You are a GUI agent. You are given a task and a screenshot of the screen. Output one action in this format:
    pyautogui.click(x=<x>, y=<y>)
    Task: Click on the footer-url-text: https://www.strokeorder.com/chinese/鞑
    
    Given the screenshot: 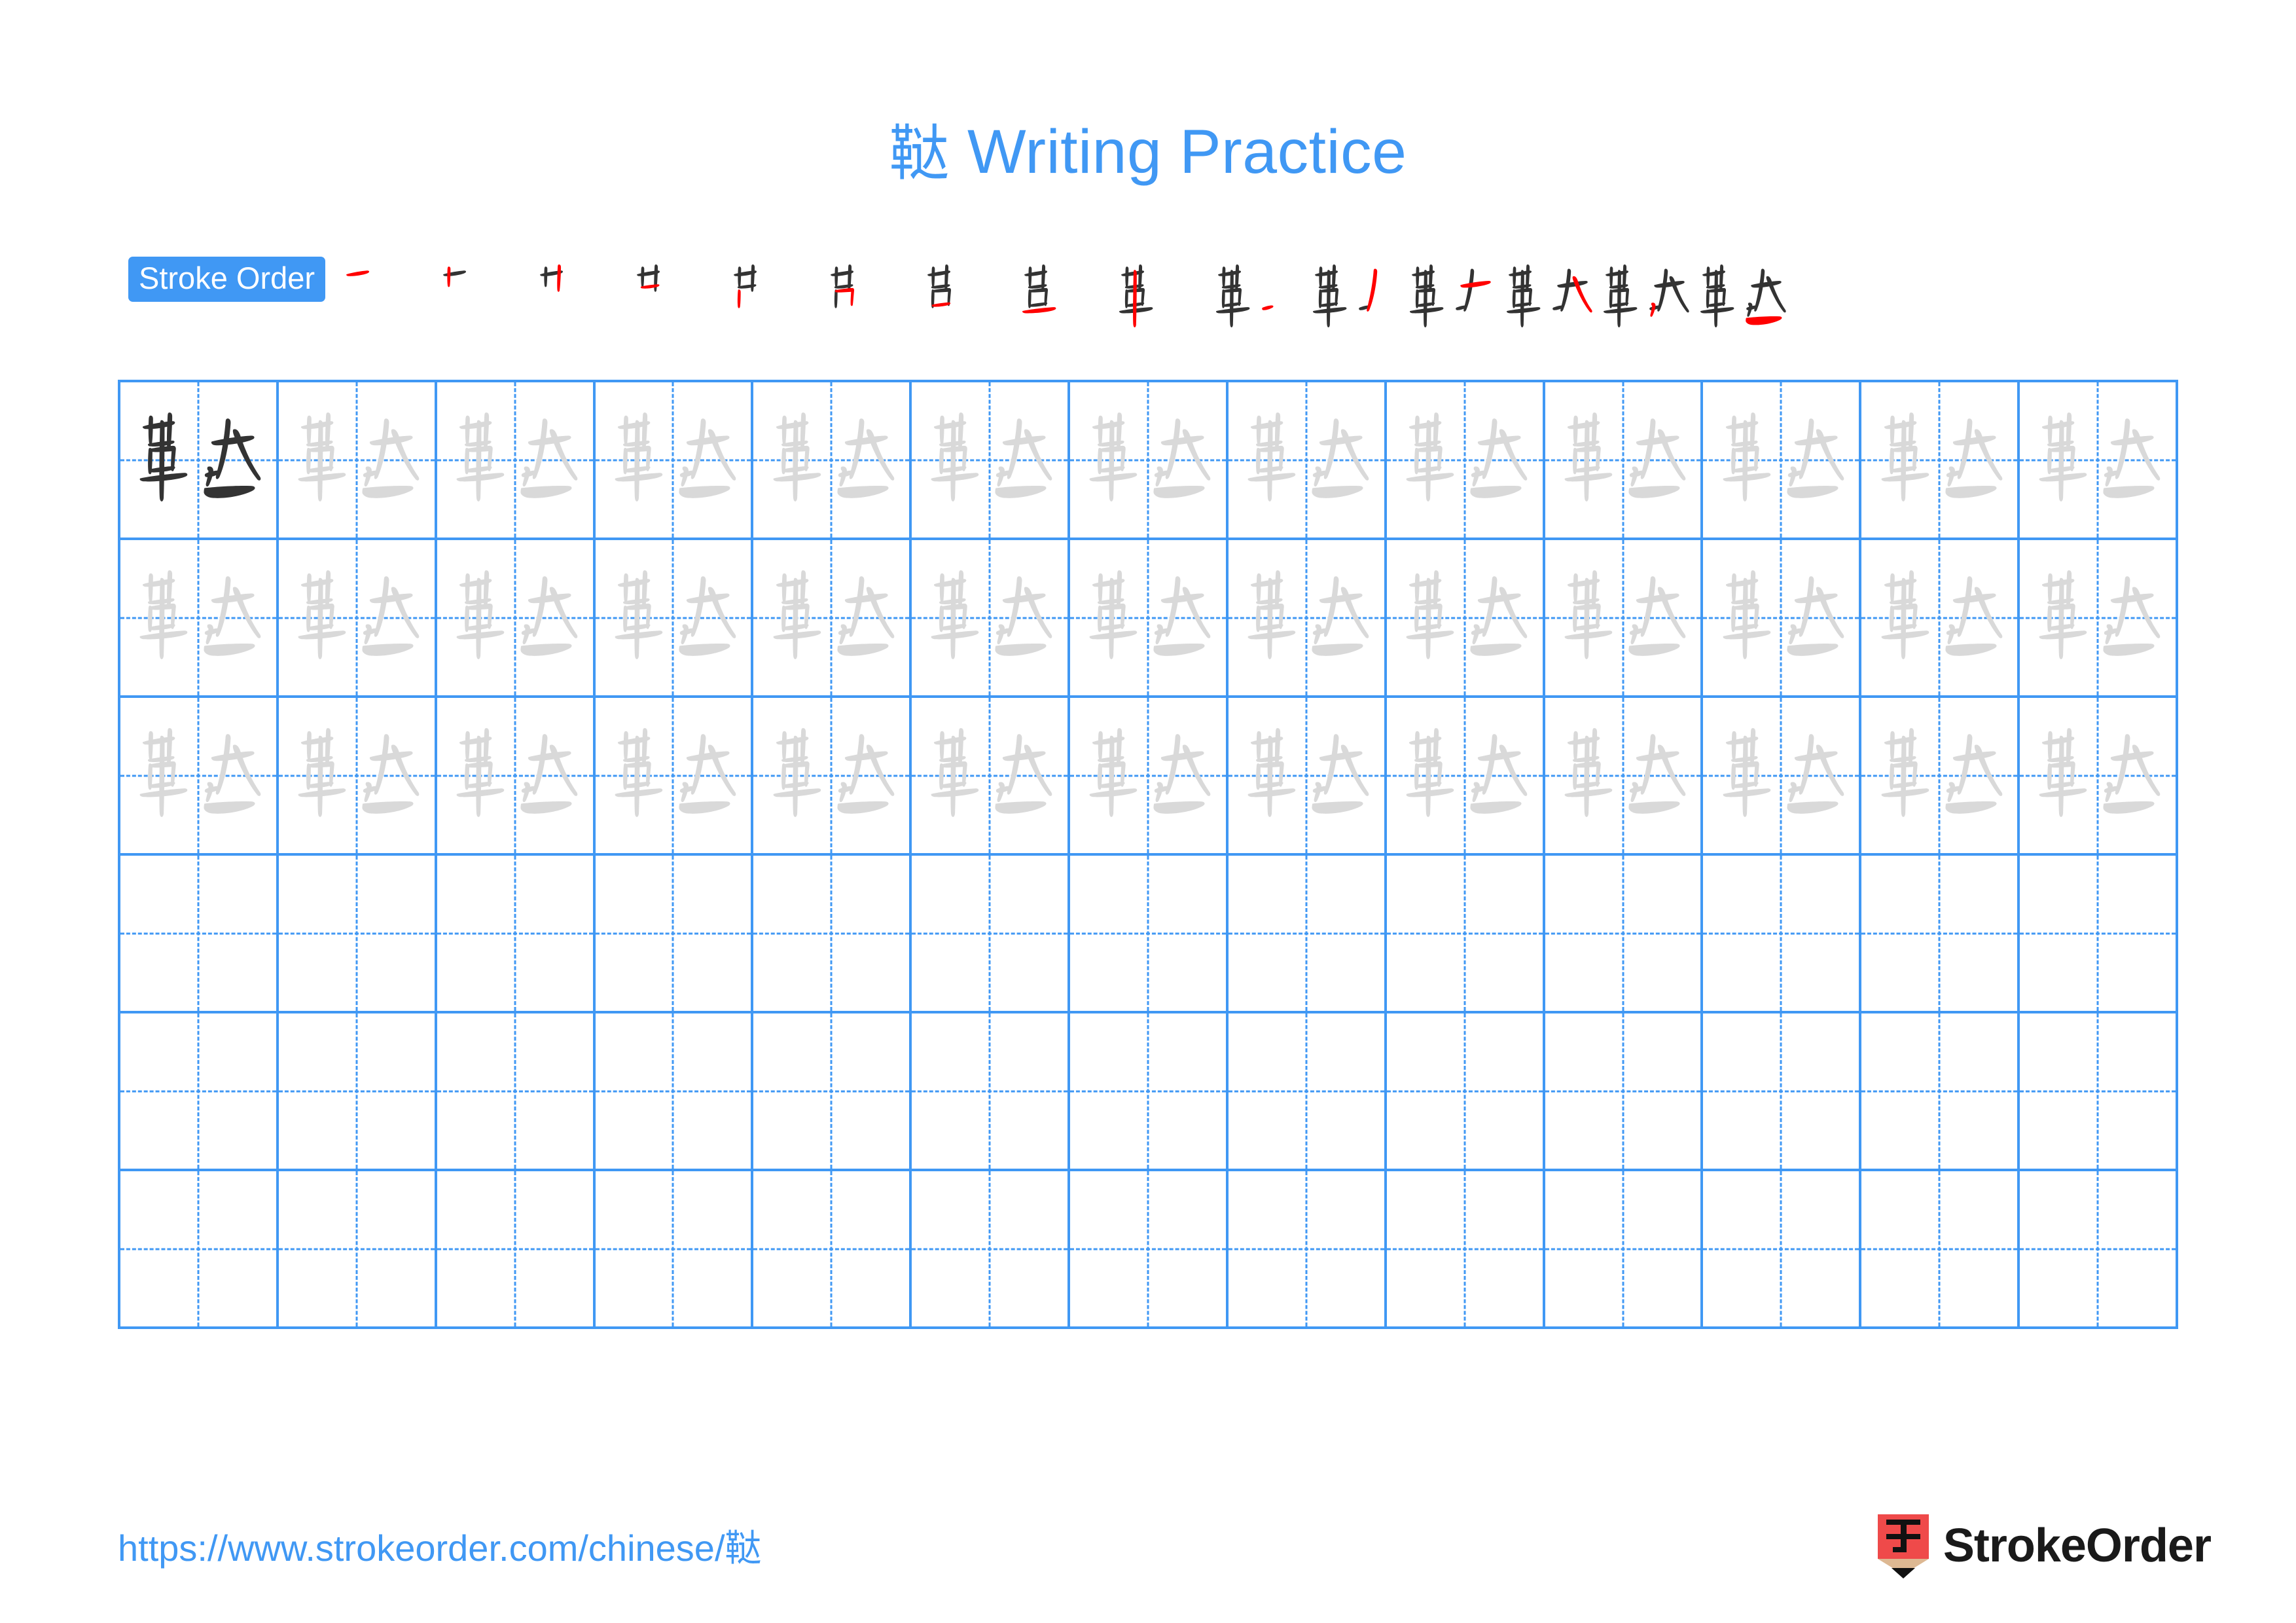 What is the action you would take?
    pyautogui.click(x=440, y=1548)
    